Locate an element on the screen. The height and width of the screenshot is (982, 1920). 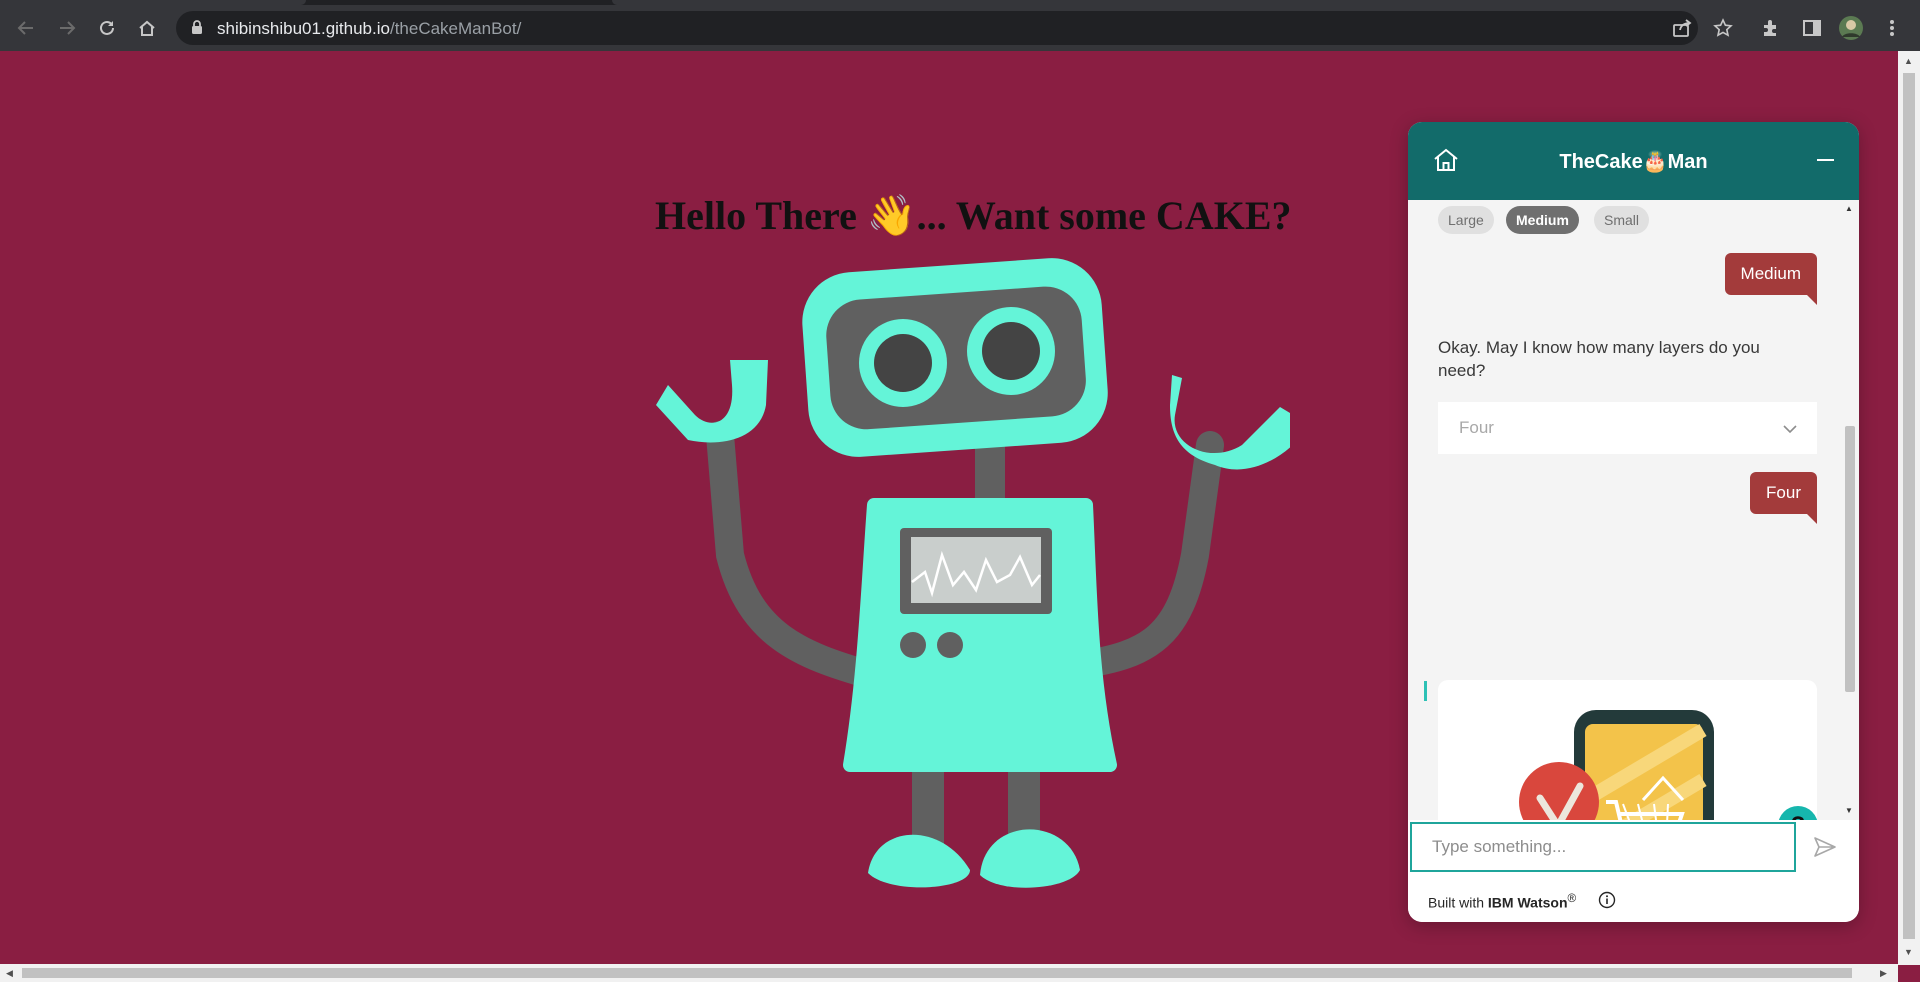
typing-indicator is located at coordinates (1425, 691).